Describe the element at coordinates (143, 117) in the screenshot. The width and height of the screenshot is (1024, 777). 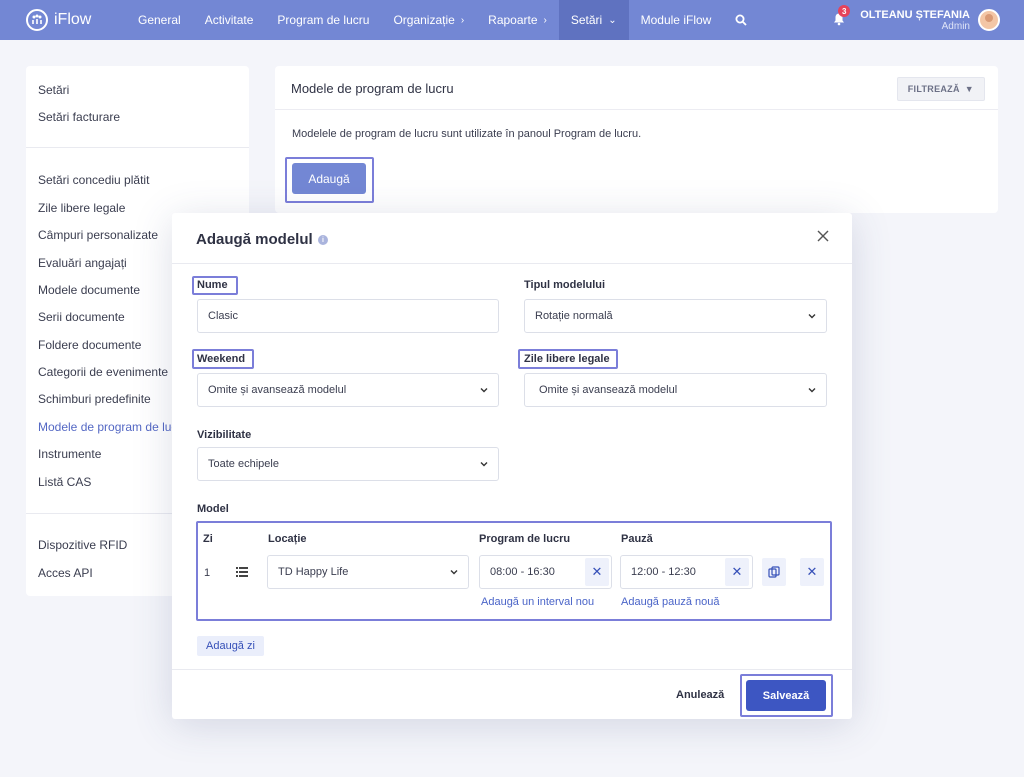
I see `sidebar-item-setari-facturare: Setări facturare` at that location.